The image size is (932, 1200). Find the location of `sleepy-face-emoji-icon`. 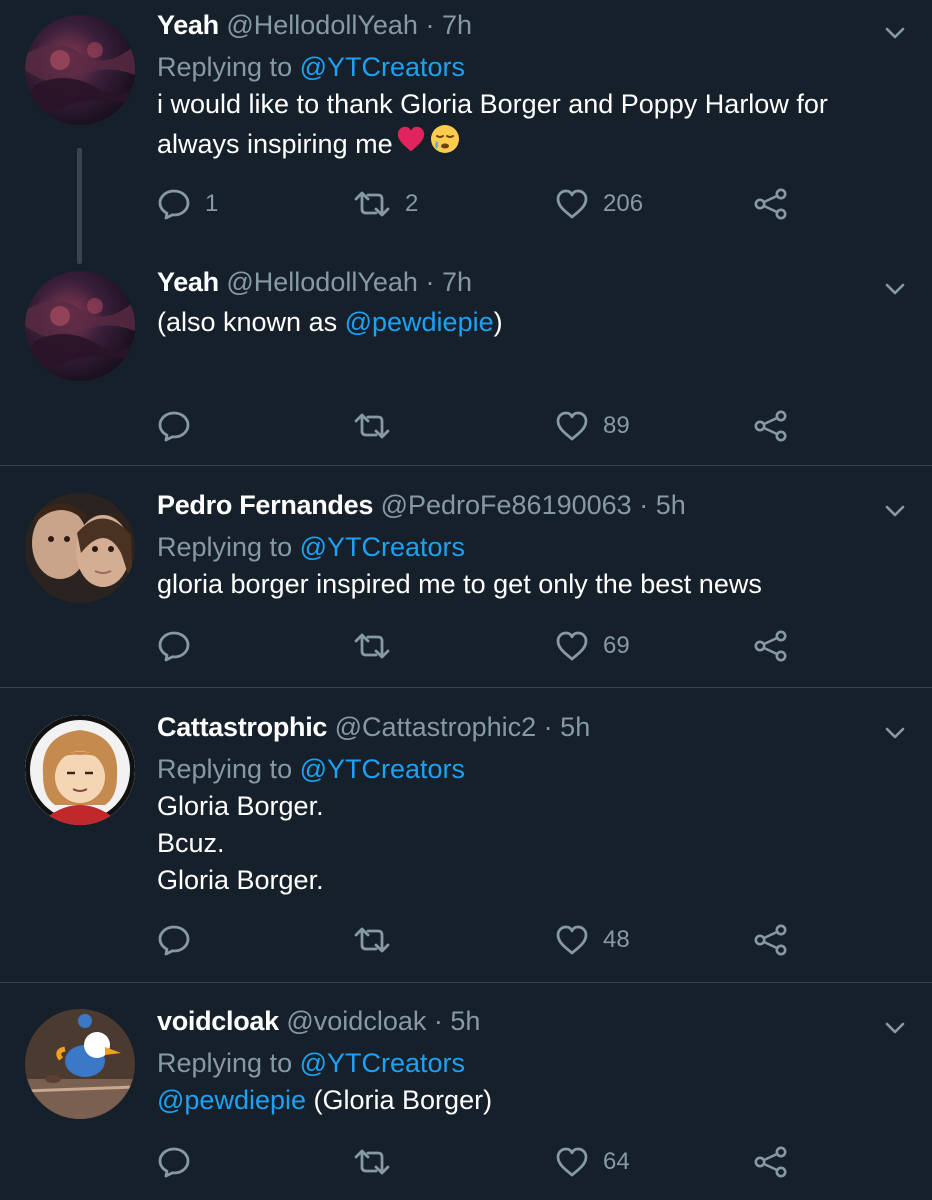

sleepy-face-emoji-icon is located at coordinates (445, 144).